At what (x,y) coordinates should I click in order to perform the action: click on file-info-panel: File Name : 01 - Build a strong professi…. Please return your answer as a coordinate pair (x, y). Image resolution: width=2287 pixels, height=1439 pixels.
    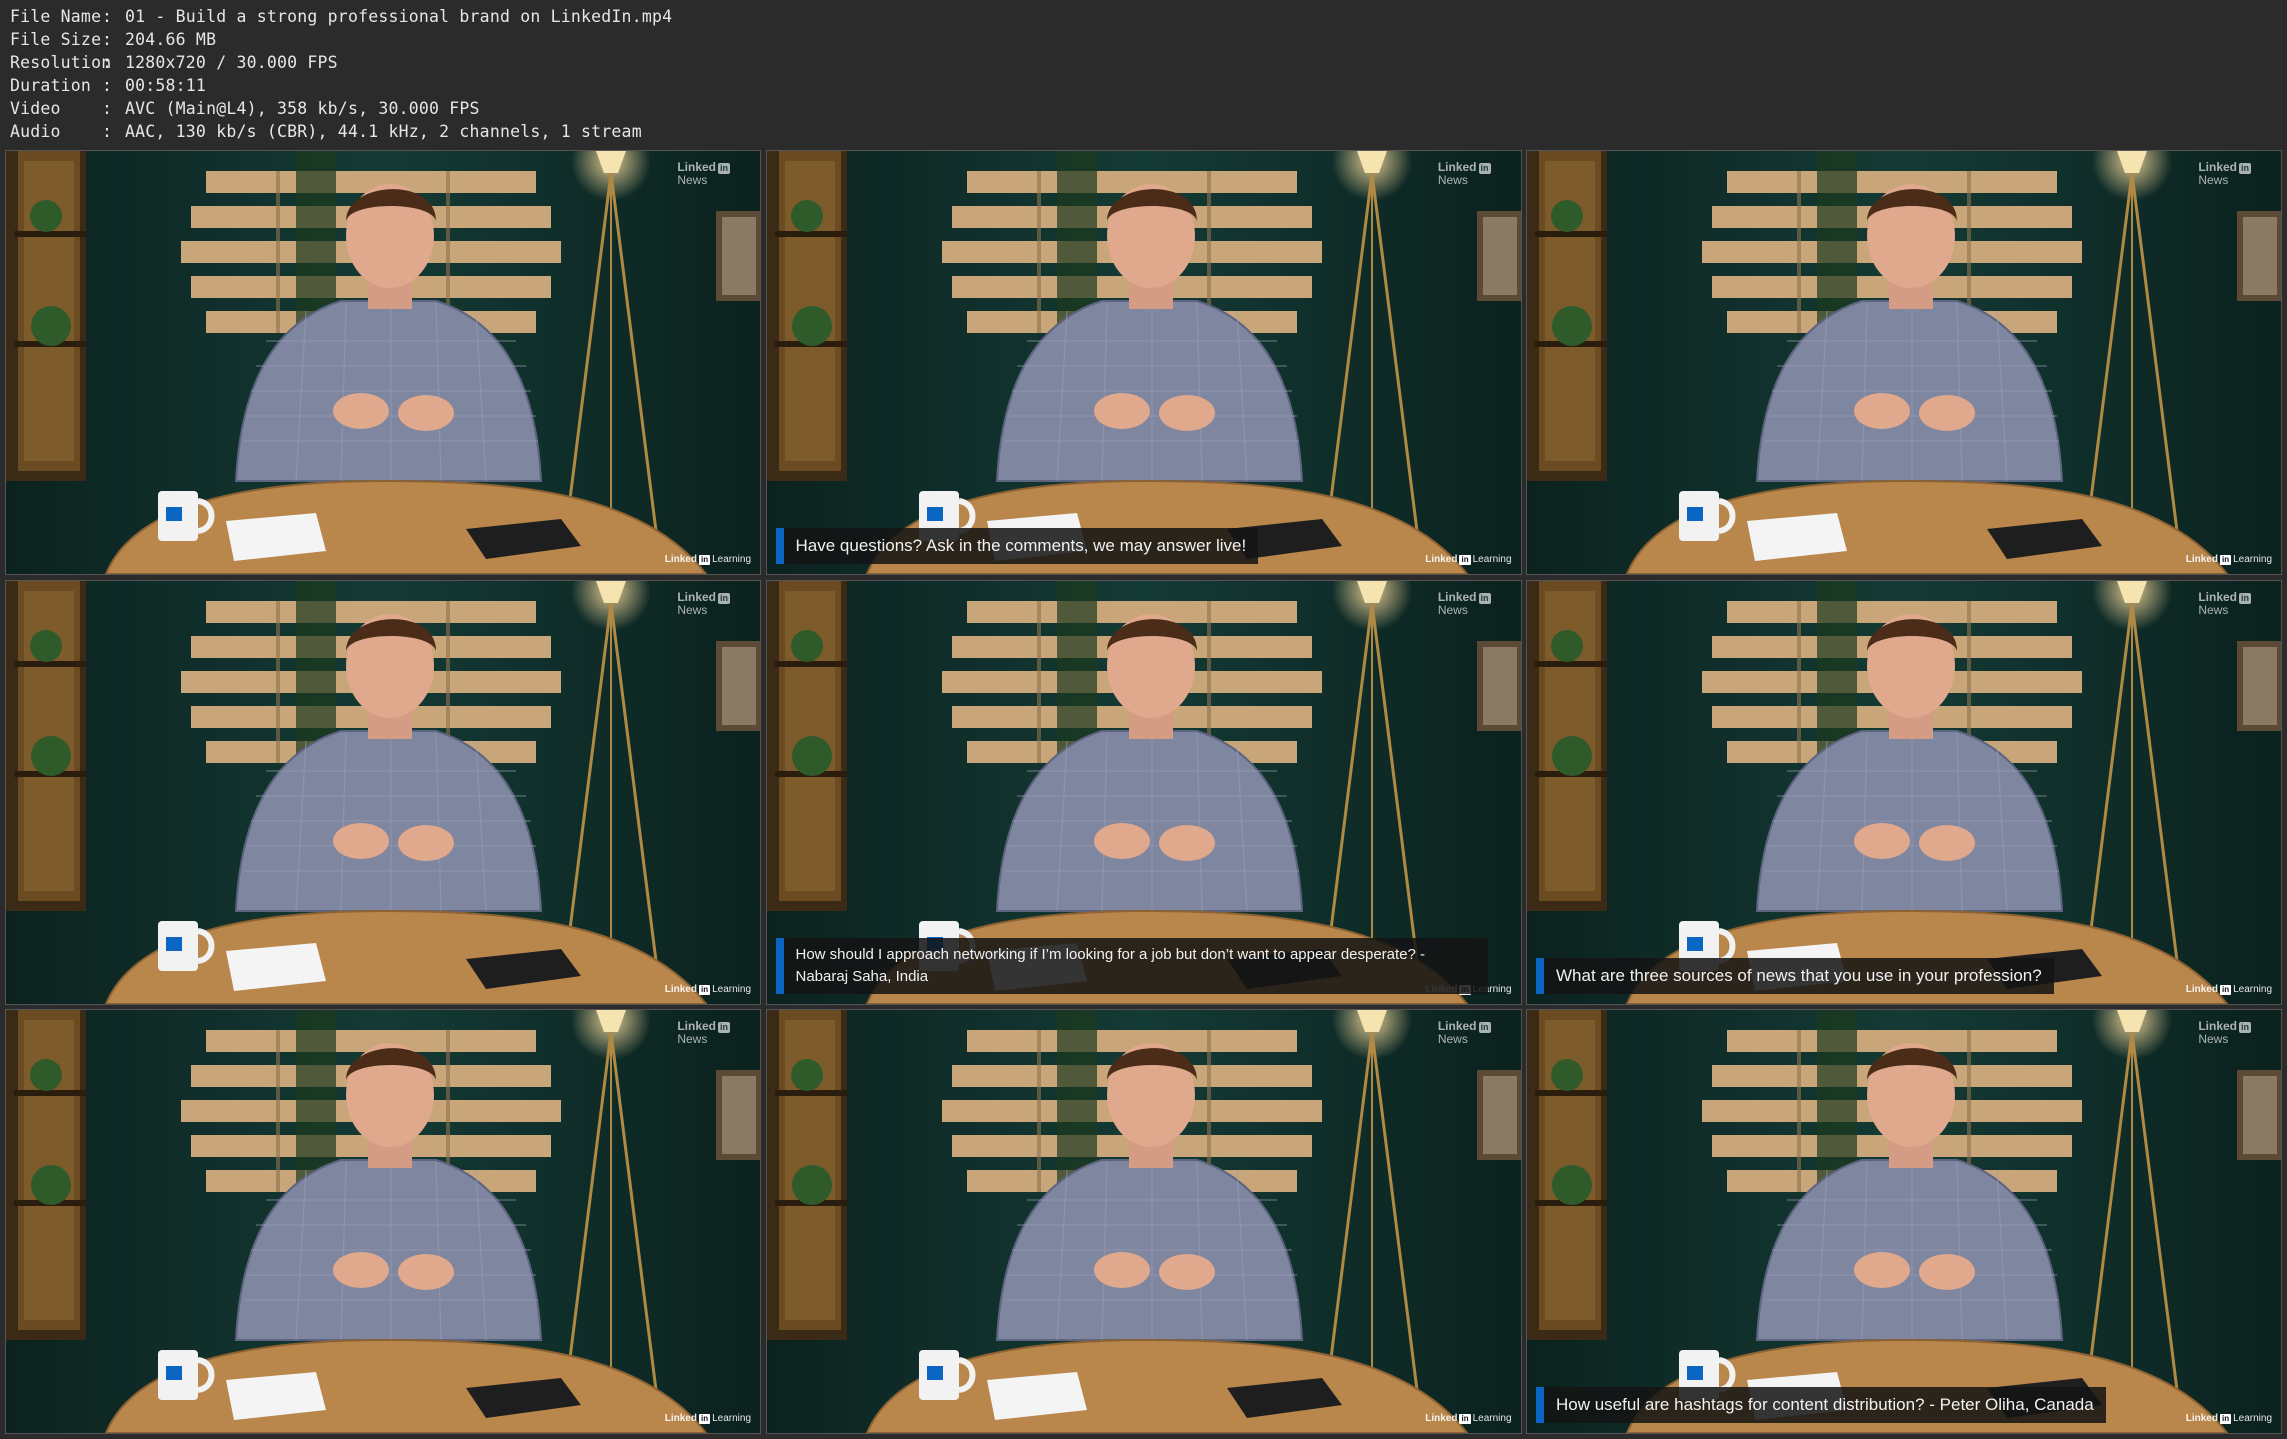
    Looking at the image, I should click on (341, 74).